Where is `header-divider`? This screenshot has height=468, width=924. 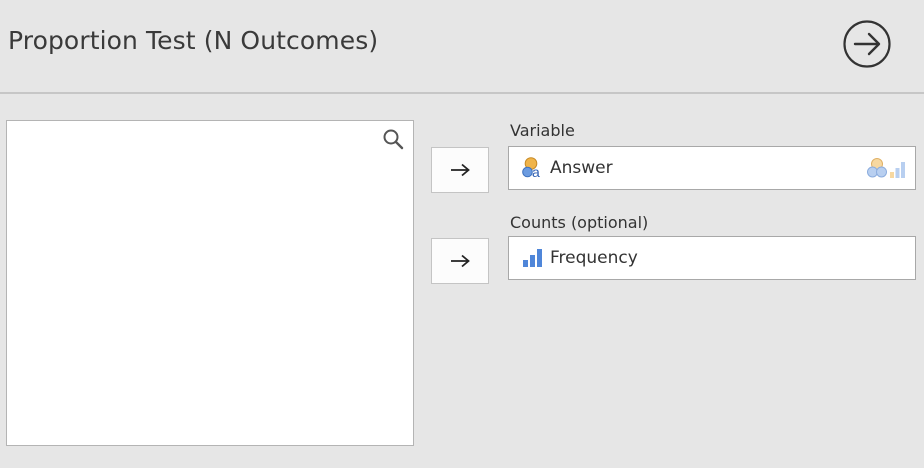 header-divider is located at coordinates (462, 93).